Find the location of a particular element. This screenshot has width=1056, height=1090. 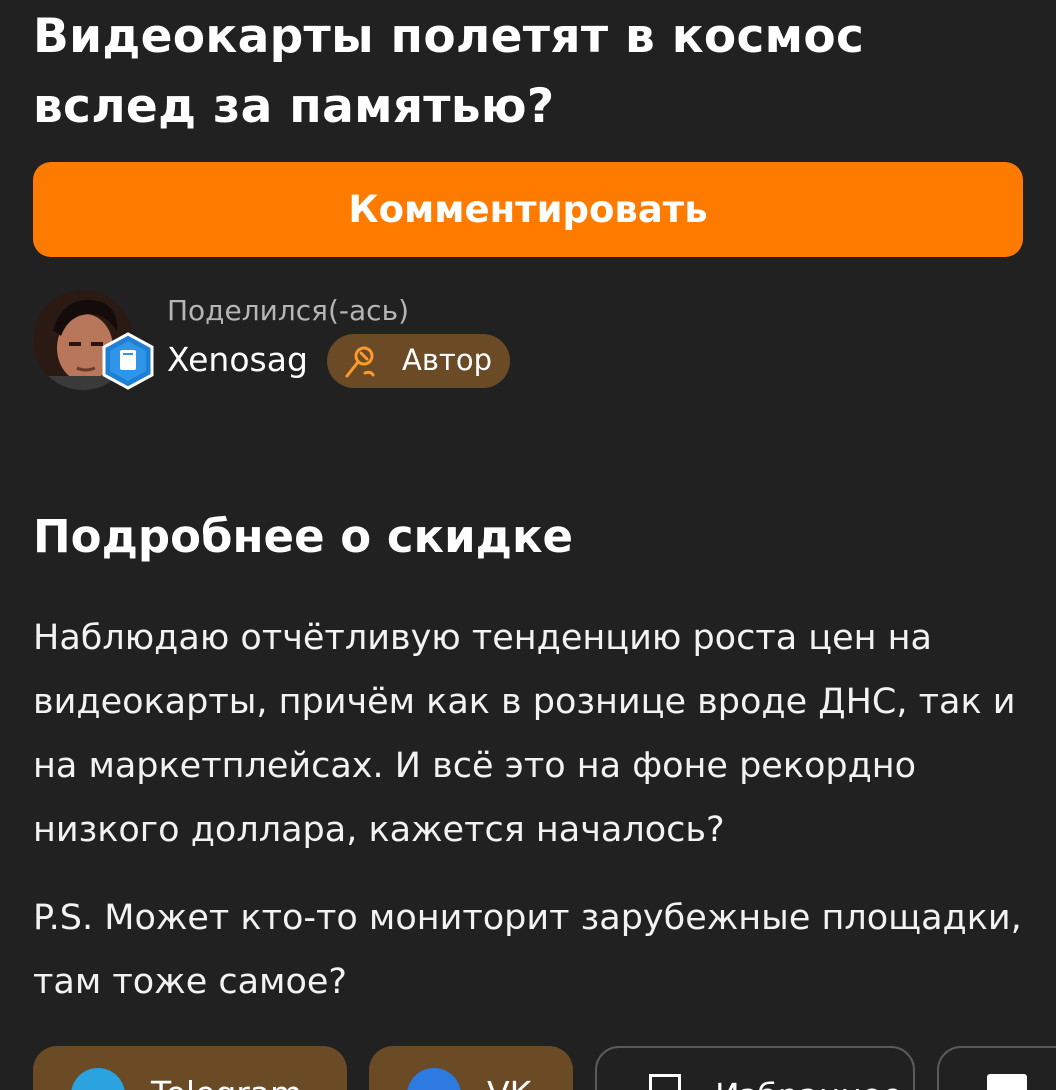

author-info: Поделился(-ась) Xenosag Автор is located at coordinates (383, 340).